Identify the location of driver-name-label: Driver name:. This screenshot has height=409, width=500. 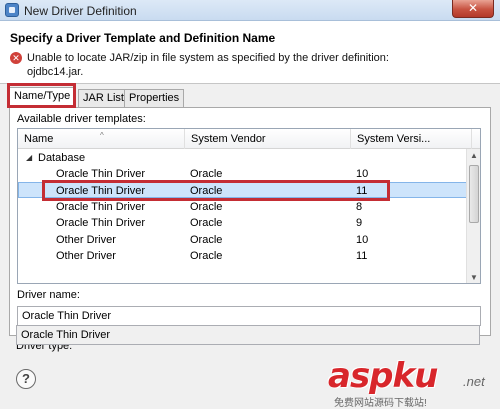
(48, 295).